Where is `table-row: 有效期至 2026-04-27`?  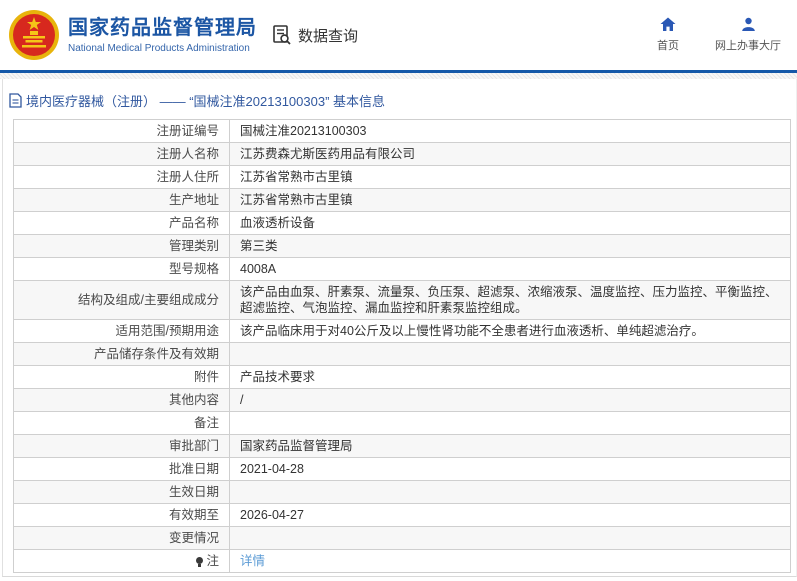
table-row: 有效期至 2026-04-27 is located at coordinates (402, 515).